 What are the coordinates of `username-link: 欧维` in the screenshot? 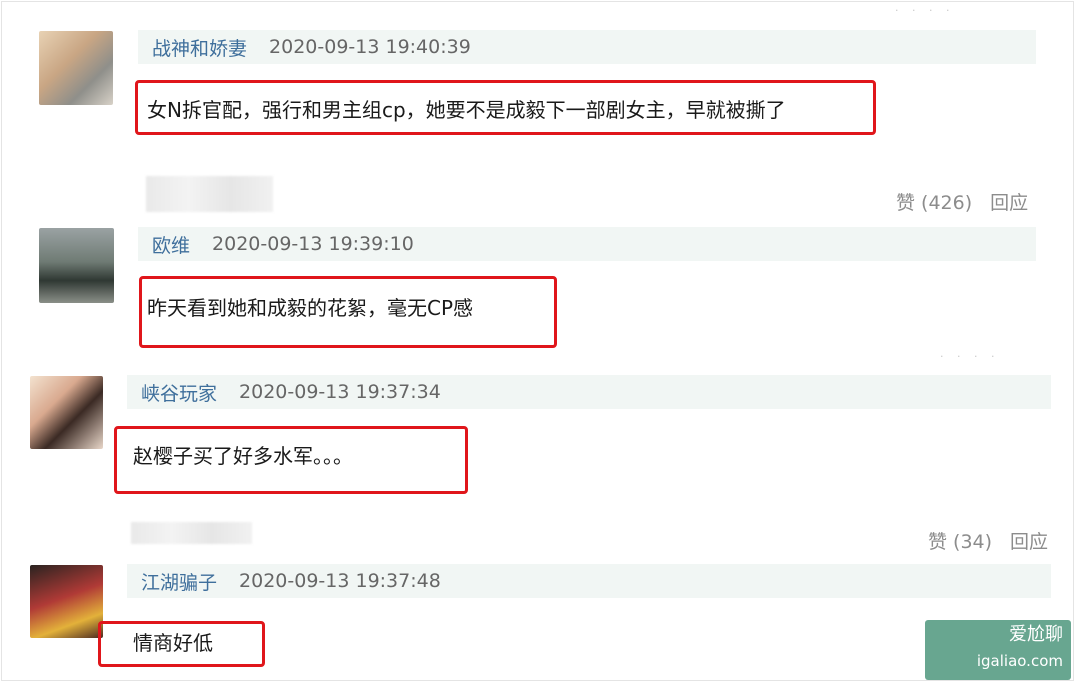 It's located at (171, 244).